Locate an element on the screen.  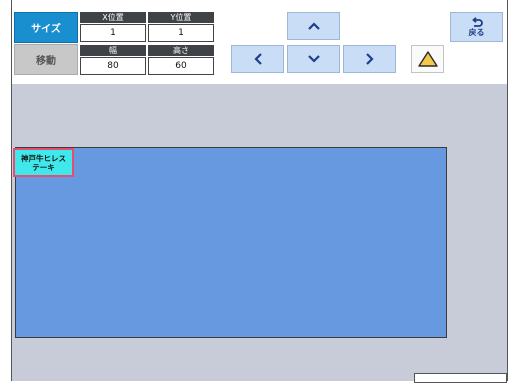
y-position-label: Y位置 is located at coordinates (181, 17).